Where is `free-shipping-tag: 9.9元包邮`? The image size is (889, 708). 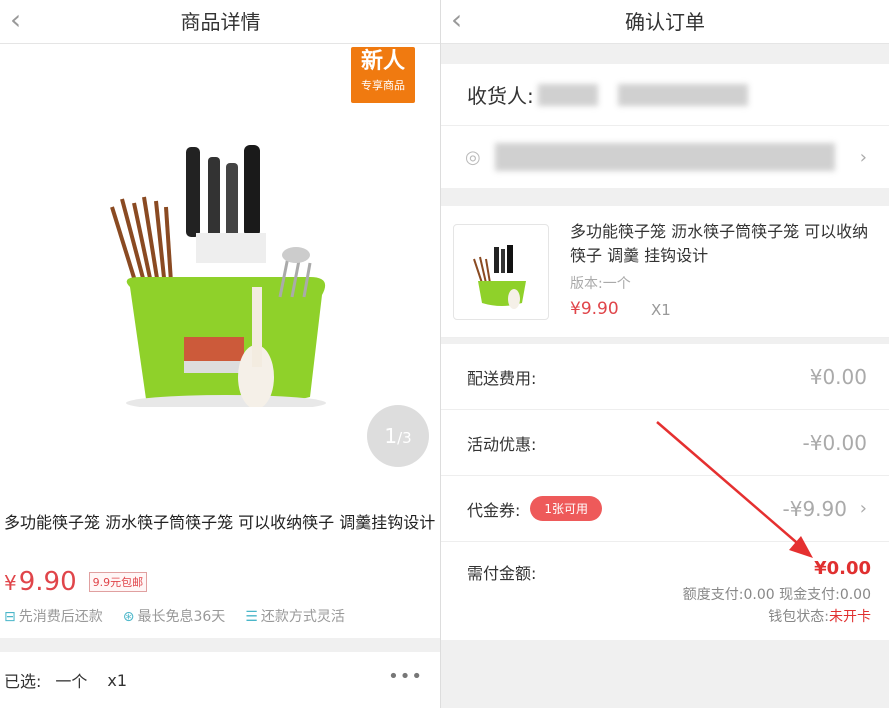
free-shipping-tag: 9.9元包邮 is located at coordinates (118, 582).